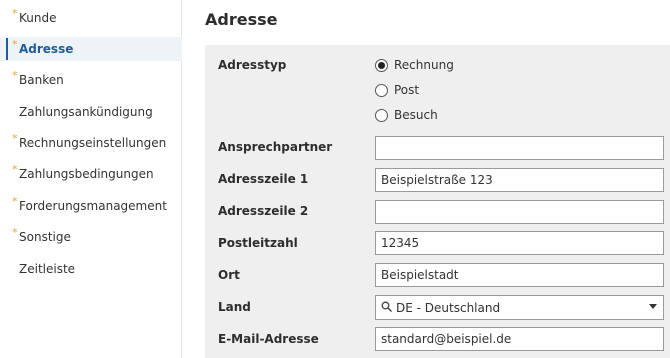 The image size is (670, 358). What do you see at coordinates (91, 18) in the screenshot?
I see `sidebar-item-kunde: * Kunde` at bounding box center [91, 18].